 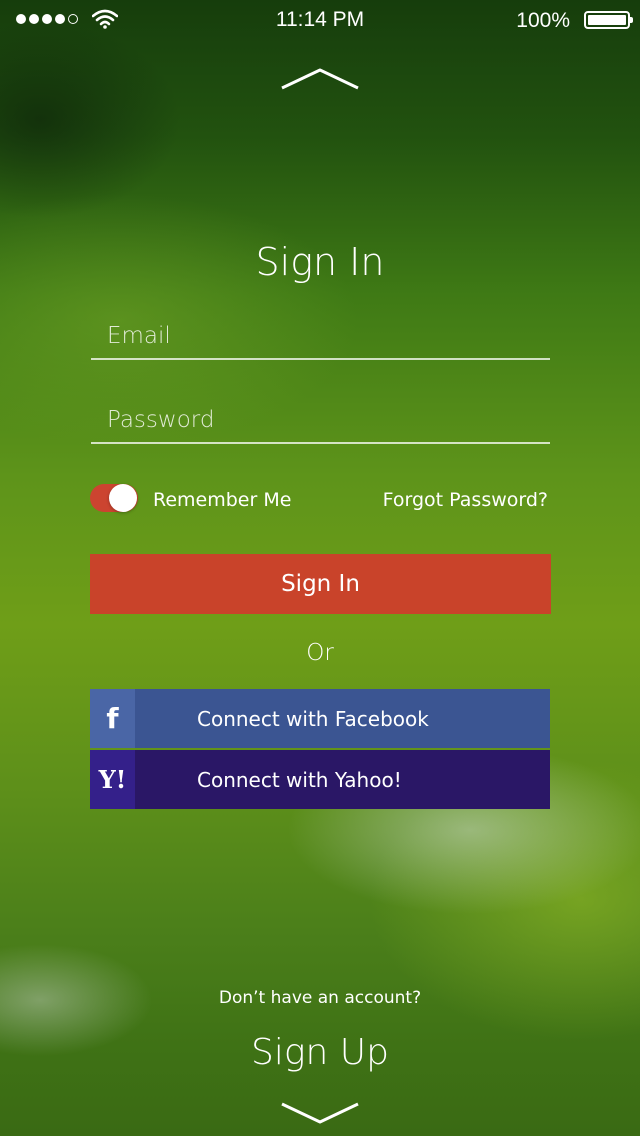 I want to click on yahoo-icon: Y!, so click(x=112, y=779).